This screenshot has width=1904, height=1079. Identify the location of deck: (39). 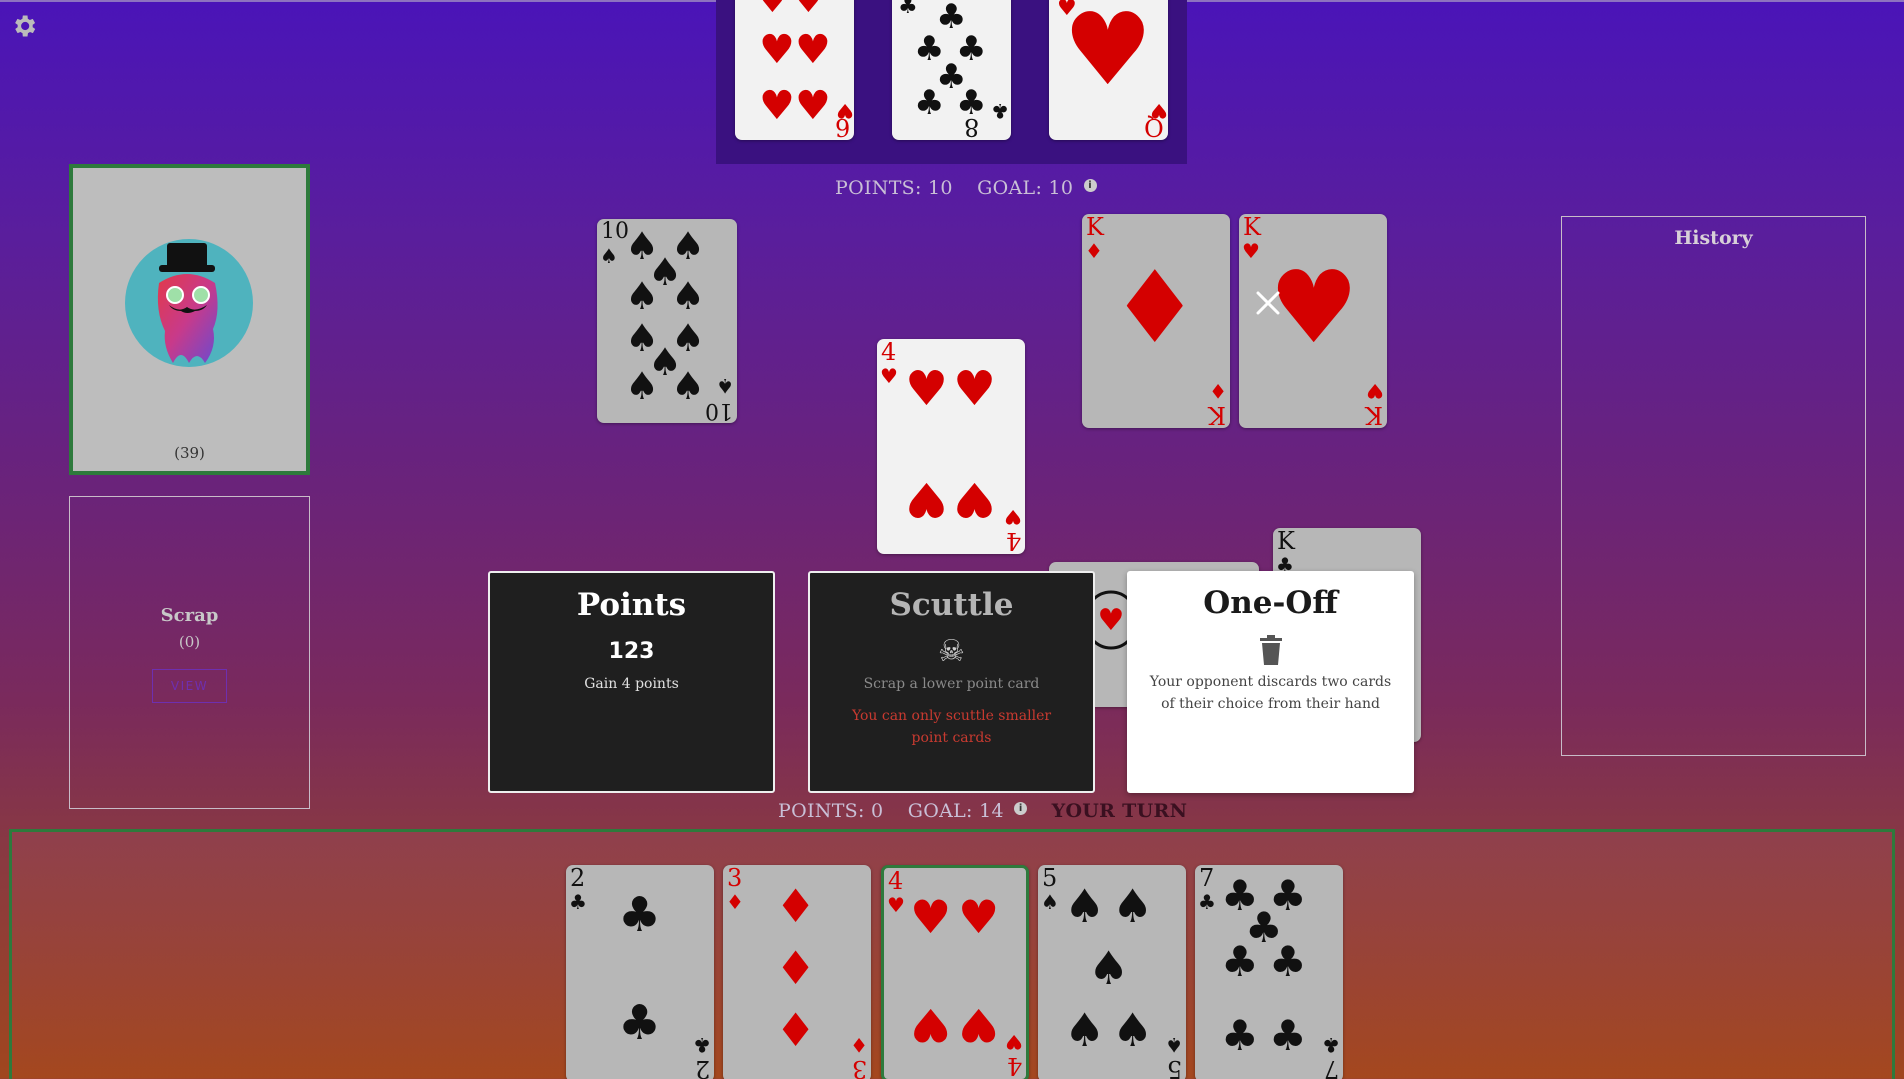
(189, 319).